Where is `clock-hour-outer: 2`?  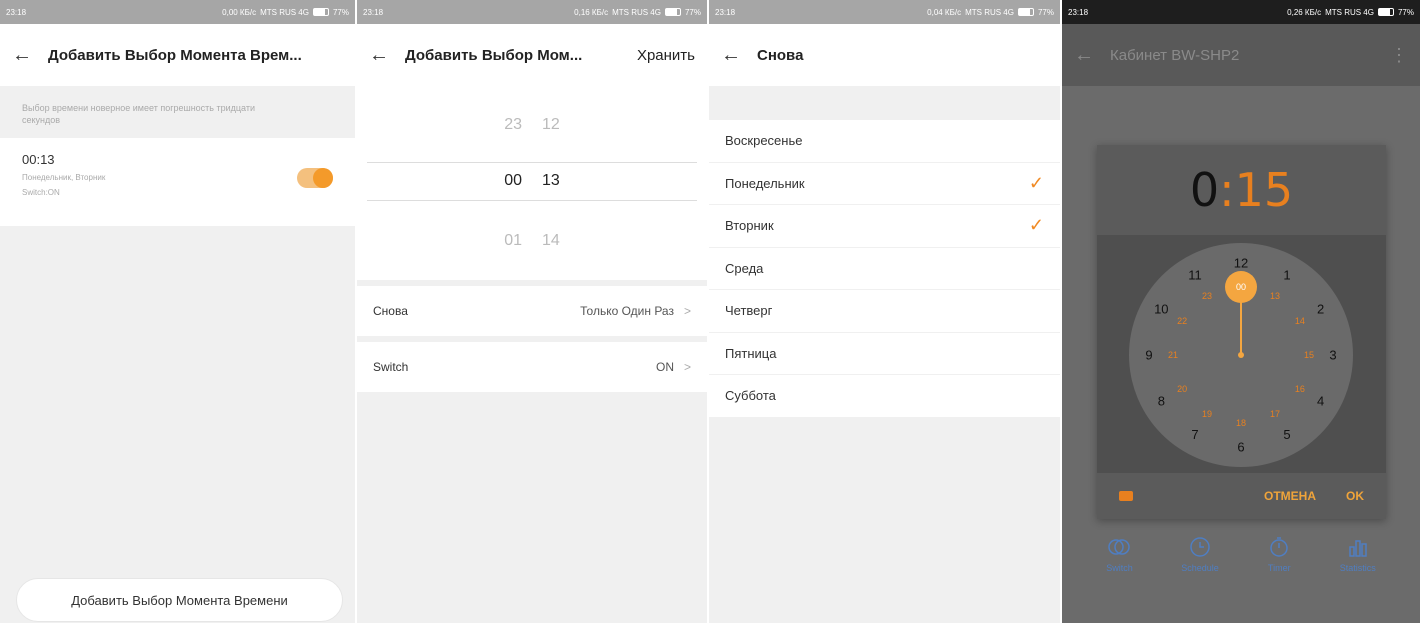
clock-hour-outer: 2 is located at coordinates (1320, 308).